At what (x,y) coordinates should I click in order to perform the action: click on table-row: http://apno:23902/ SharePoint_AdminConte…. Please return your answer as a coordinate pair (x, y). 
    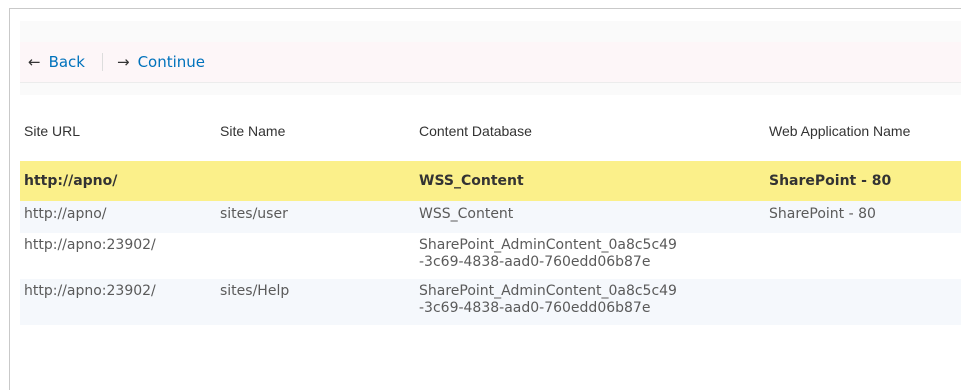
    Looking at the image, I should click on (490, 256).